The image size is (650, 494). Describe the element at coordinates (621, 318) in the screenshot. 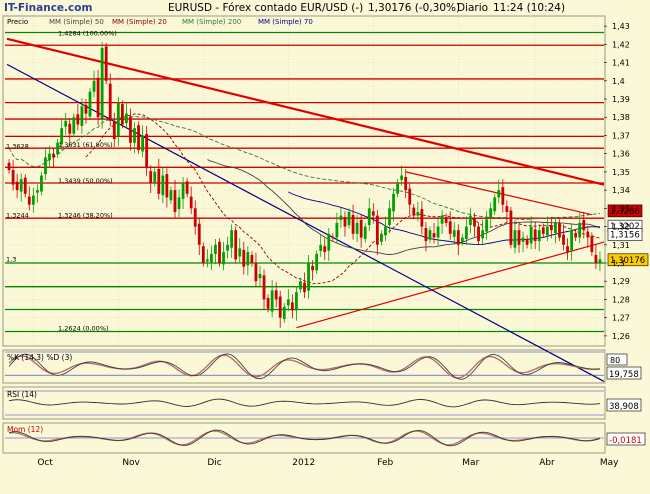

I see `y-tick-label: 1,27` at that location.